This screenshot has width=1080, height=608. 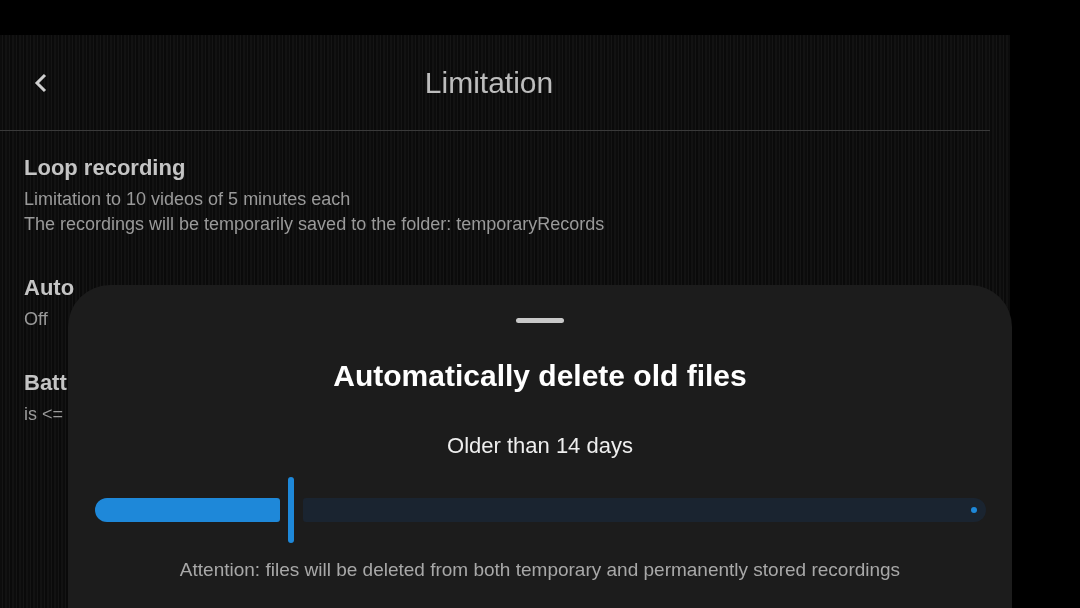 What do you see at coordinates (540, 510) in the screenshot?
I see `days-slider` at bounding box center [540, 510].